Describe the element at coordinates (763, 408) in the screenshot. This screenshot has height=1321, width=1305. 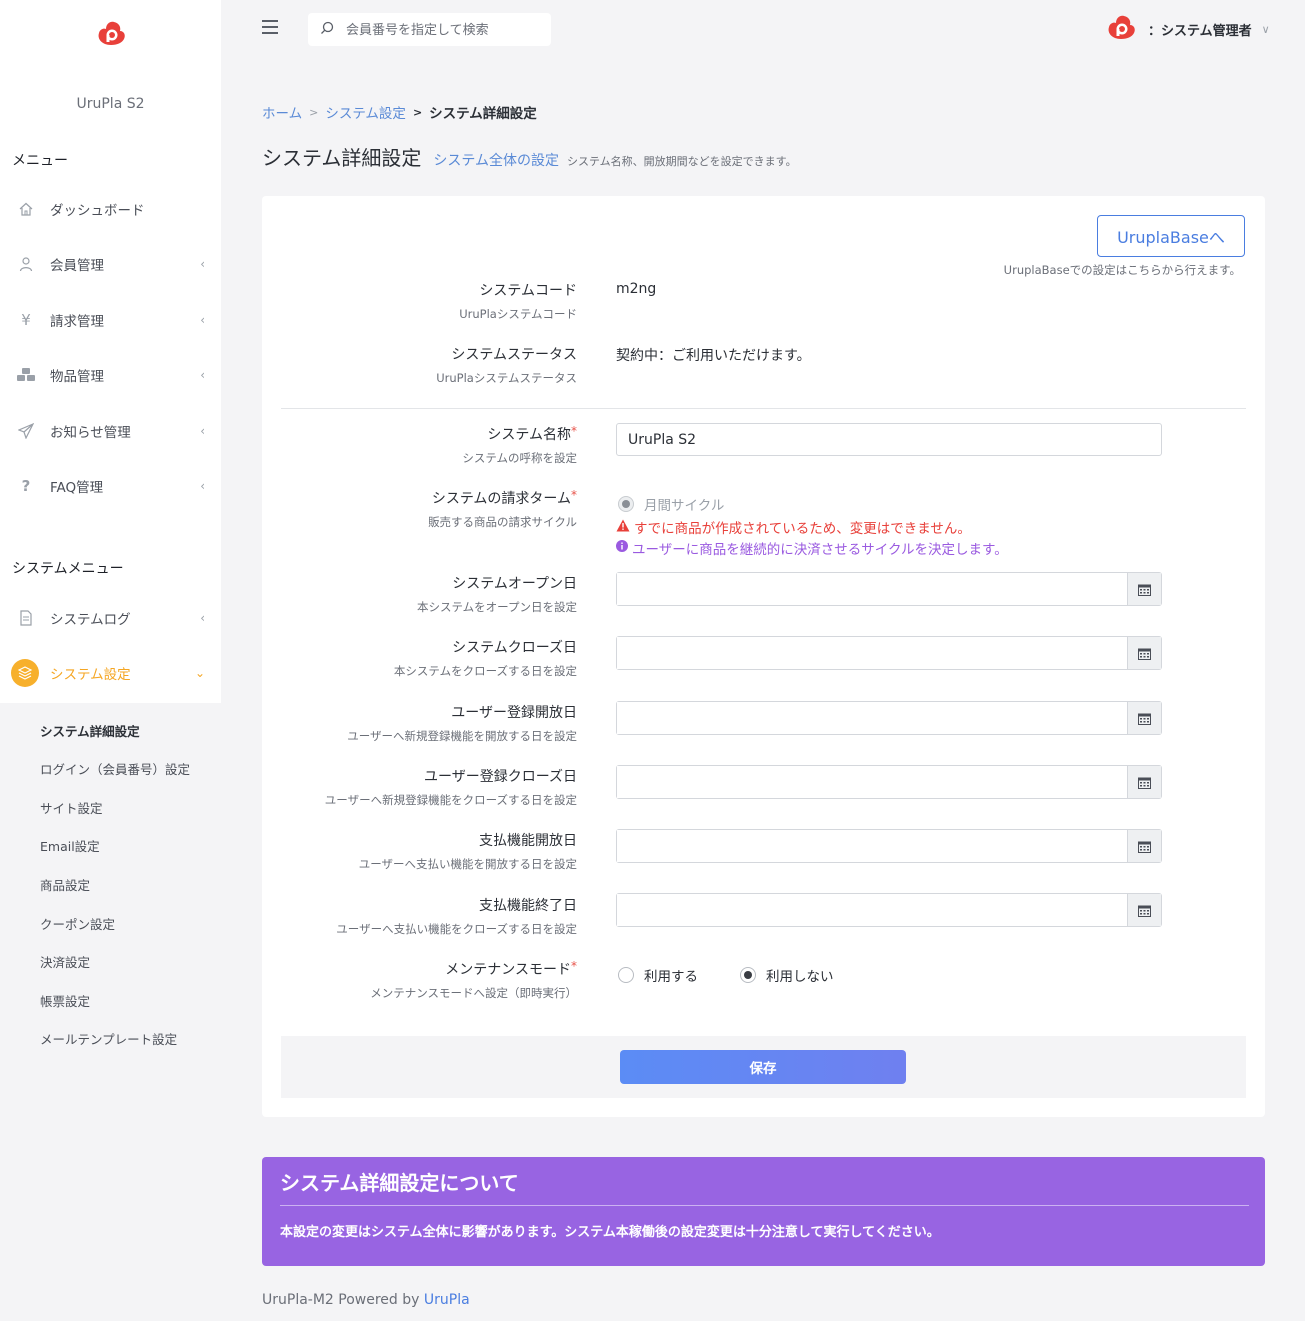
I see `section-divider` at that location.